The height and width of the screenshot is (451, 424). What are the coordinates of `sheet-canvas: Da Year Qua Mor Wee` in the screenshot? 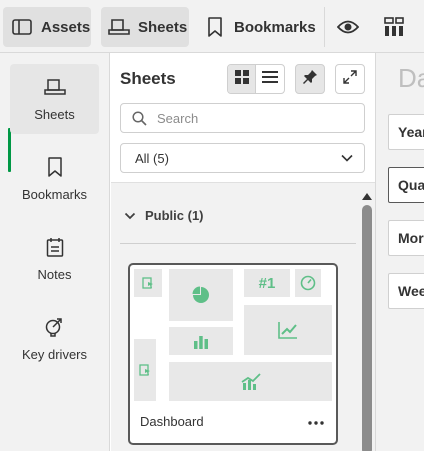 It's located at (399, 252).